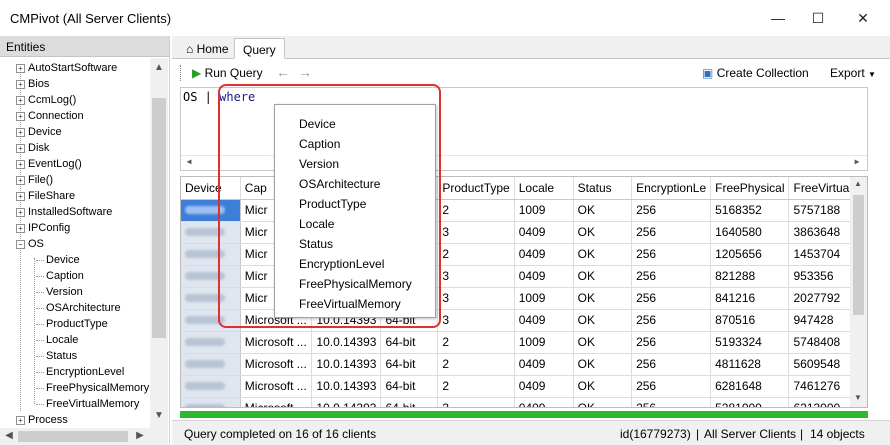  I want to click on tree-node: − OS, so click(30, 244).